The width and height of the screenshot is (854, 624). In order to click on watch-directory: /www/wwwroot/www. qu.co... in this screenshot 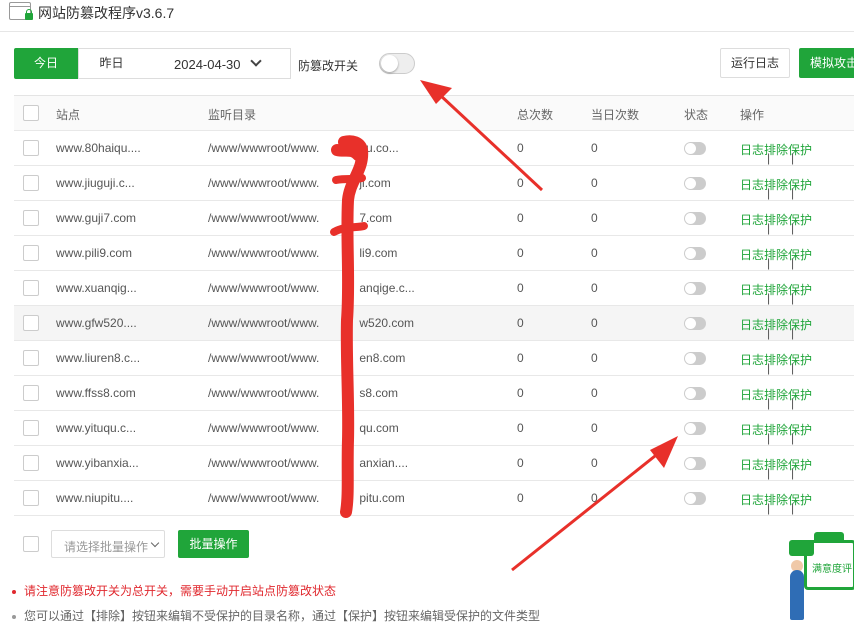, I will do `click(303, 148)`.